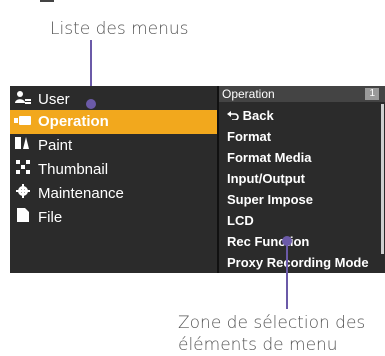 This screenshot has width=385, height=356. I want to click on menu-item-user: User, so click(113, 100).